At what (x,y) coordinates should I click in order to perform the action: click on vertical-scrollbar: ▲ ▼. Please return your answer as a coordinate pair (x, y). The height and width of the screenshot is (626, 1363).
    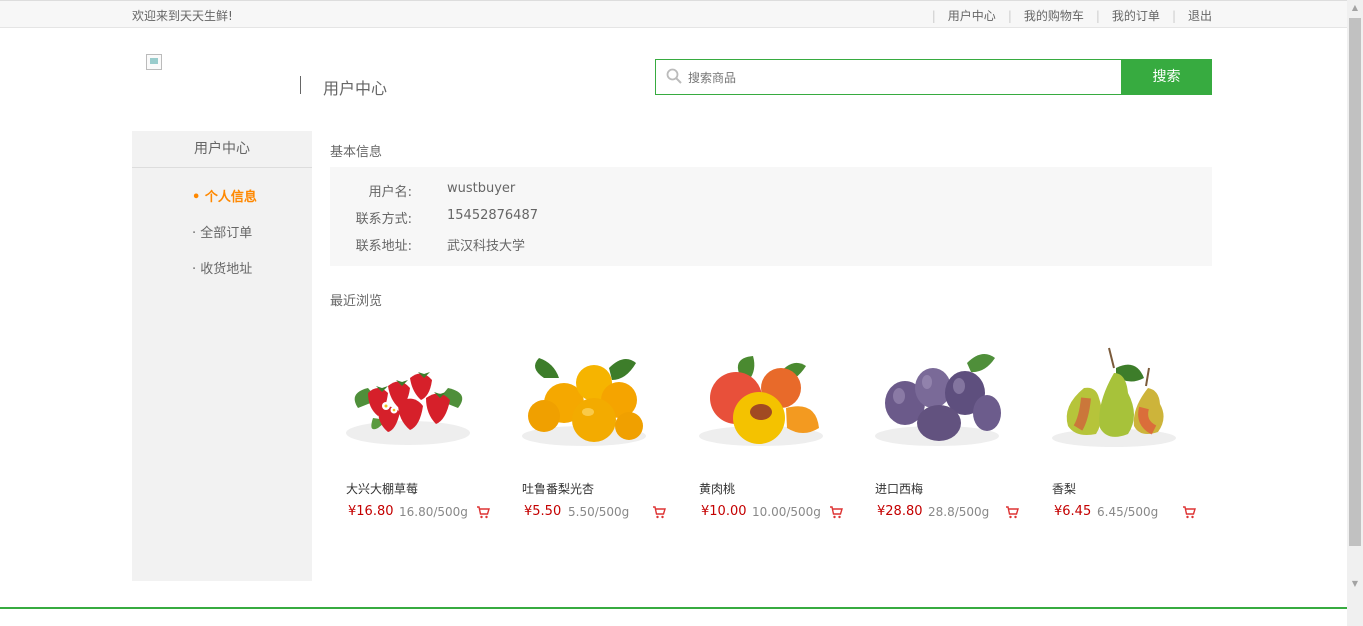
    Looking at the image, I should click on (1355, 313).